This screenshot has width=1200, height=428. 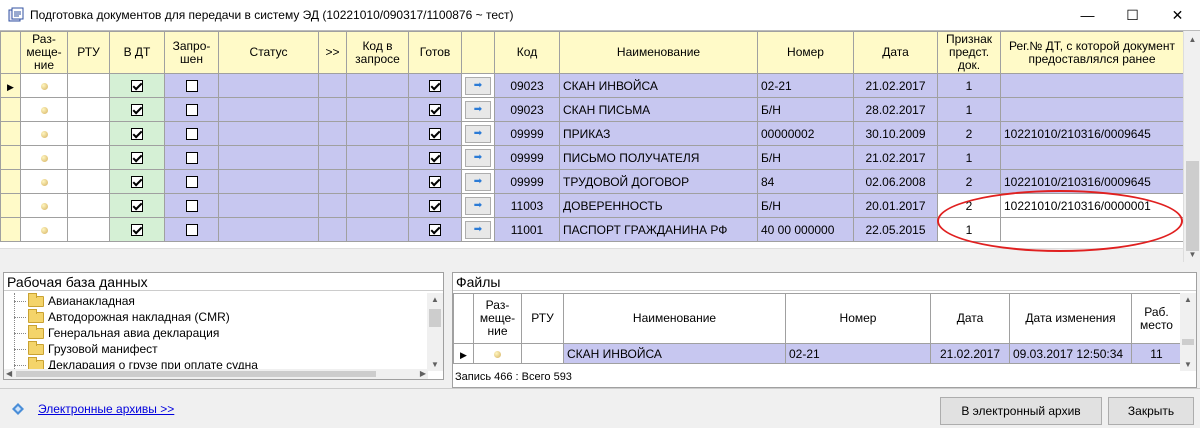 I want to click on maximize-button: ☐, so click(x=1132, y=15).